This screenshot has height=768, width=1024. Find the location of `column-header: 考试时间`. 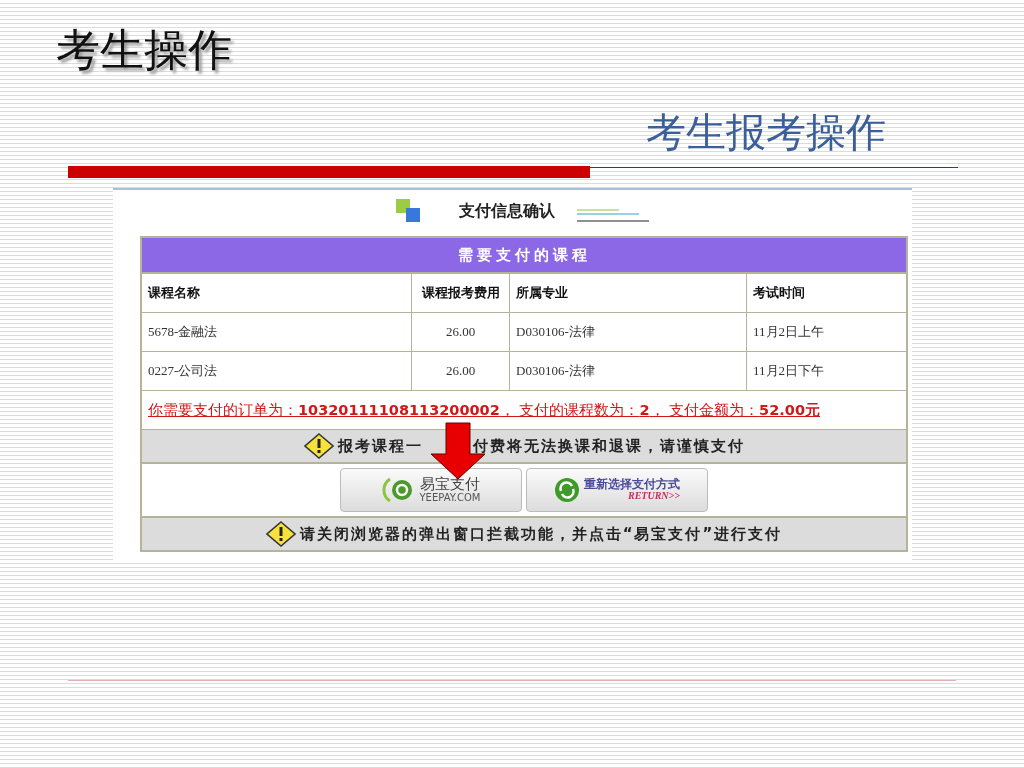

column-header: 考试时间 is located at coordinates (779, 293).